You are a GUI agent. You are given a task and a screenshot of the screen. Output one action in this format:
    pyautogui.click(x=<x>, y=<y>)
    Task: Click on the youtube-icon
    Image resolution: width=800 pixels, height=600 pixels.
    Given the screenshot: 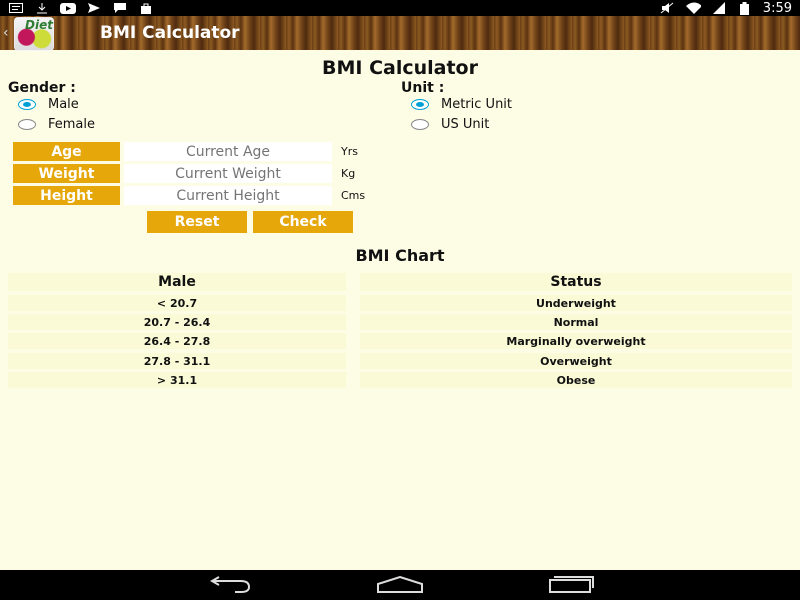 What is the action you would take?
    pyautogui.click(x=68, y=8)
    